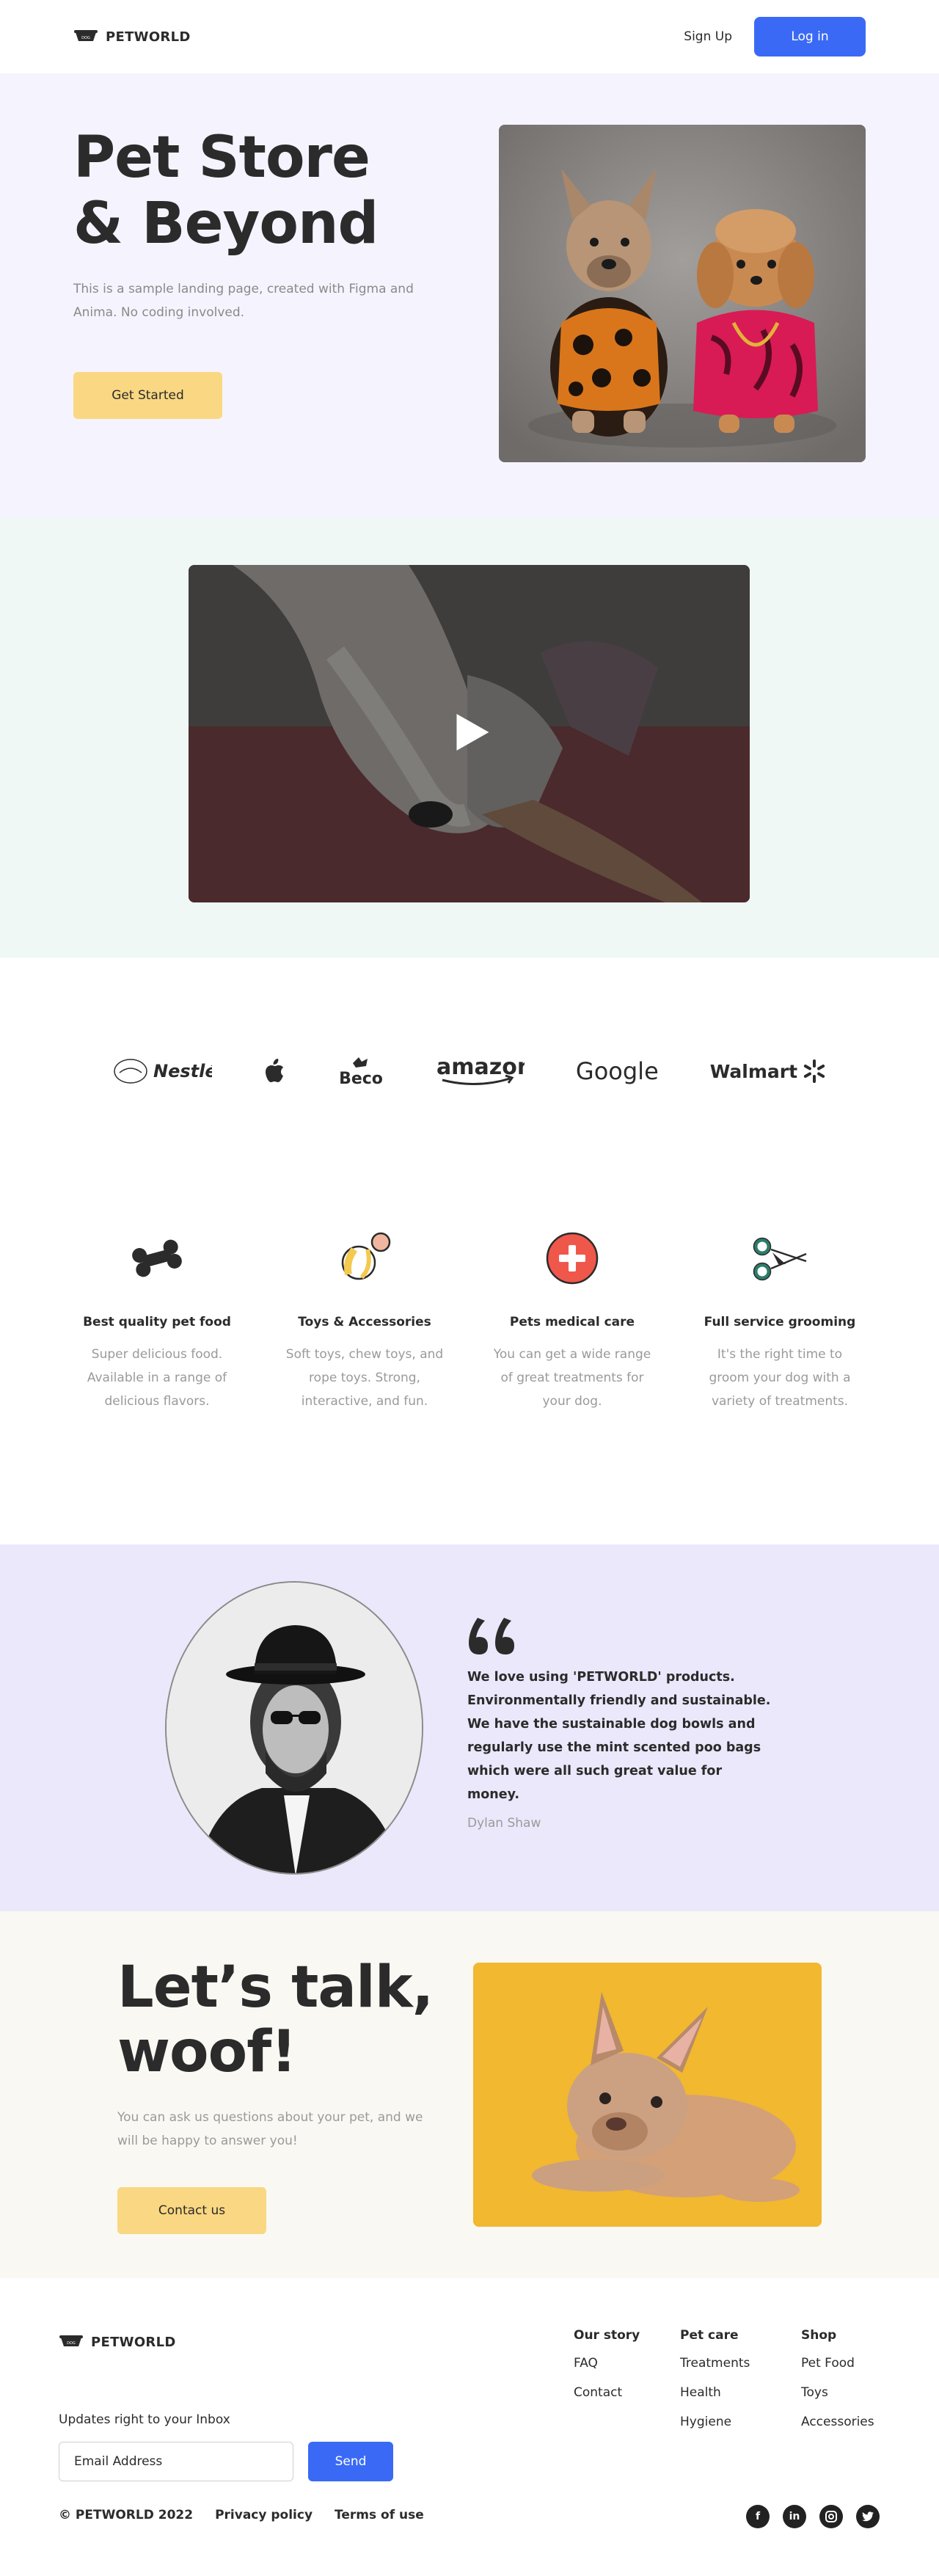  What do you see at coordinates (191, 2210) in the screenshot?
I see `contact-us-button: Contact us` at bounding box center [191, 2210].